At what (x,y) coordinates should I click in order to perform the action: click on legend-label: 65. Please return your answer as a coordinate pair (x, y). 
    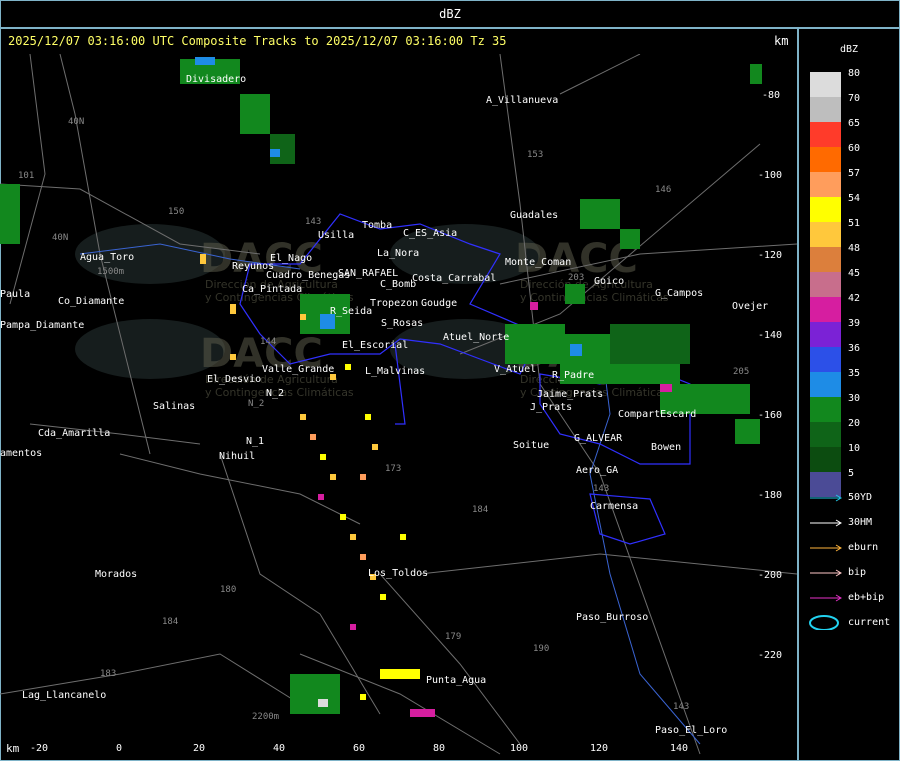
    Looking at the image, I should click on (854, 123).